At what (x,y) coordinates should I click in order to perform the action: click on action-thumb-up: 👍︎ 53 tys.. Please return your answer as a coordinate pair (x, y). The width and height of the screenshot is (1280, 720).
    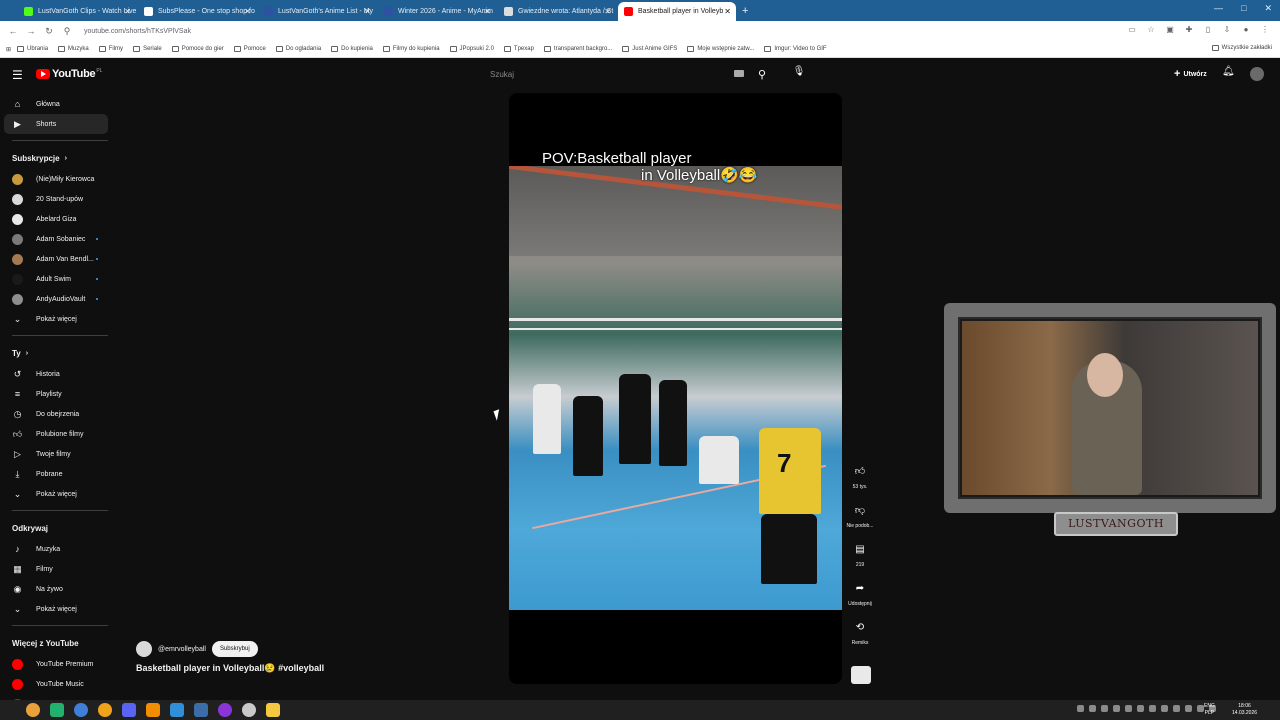
    Looking at the image, I should click on (860, 476).